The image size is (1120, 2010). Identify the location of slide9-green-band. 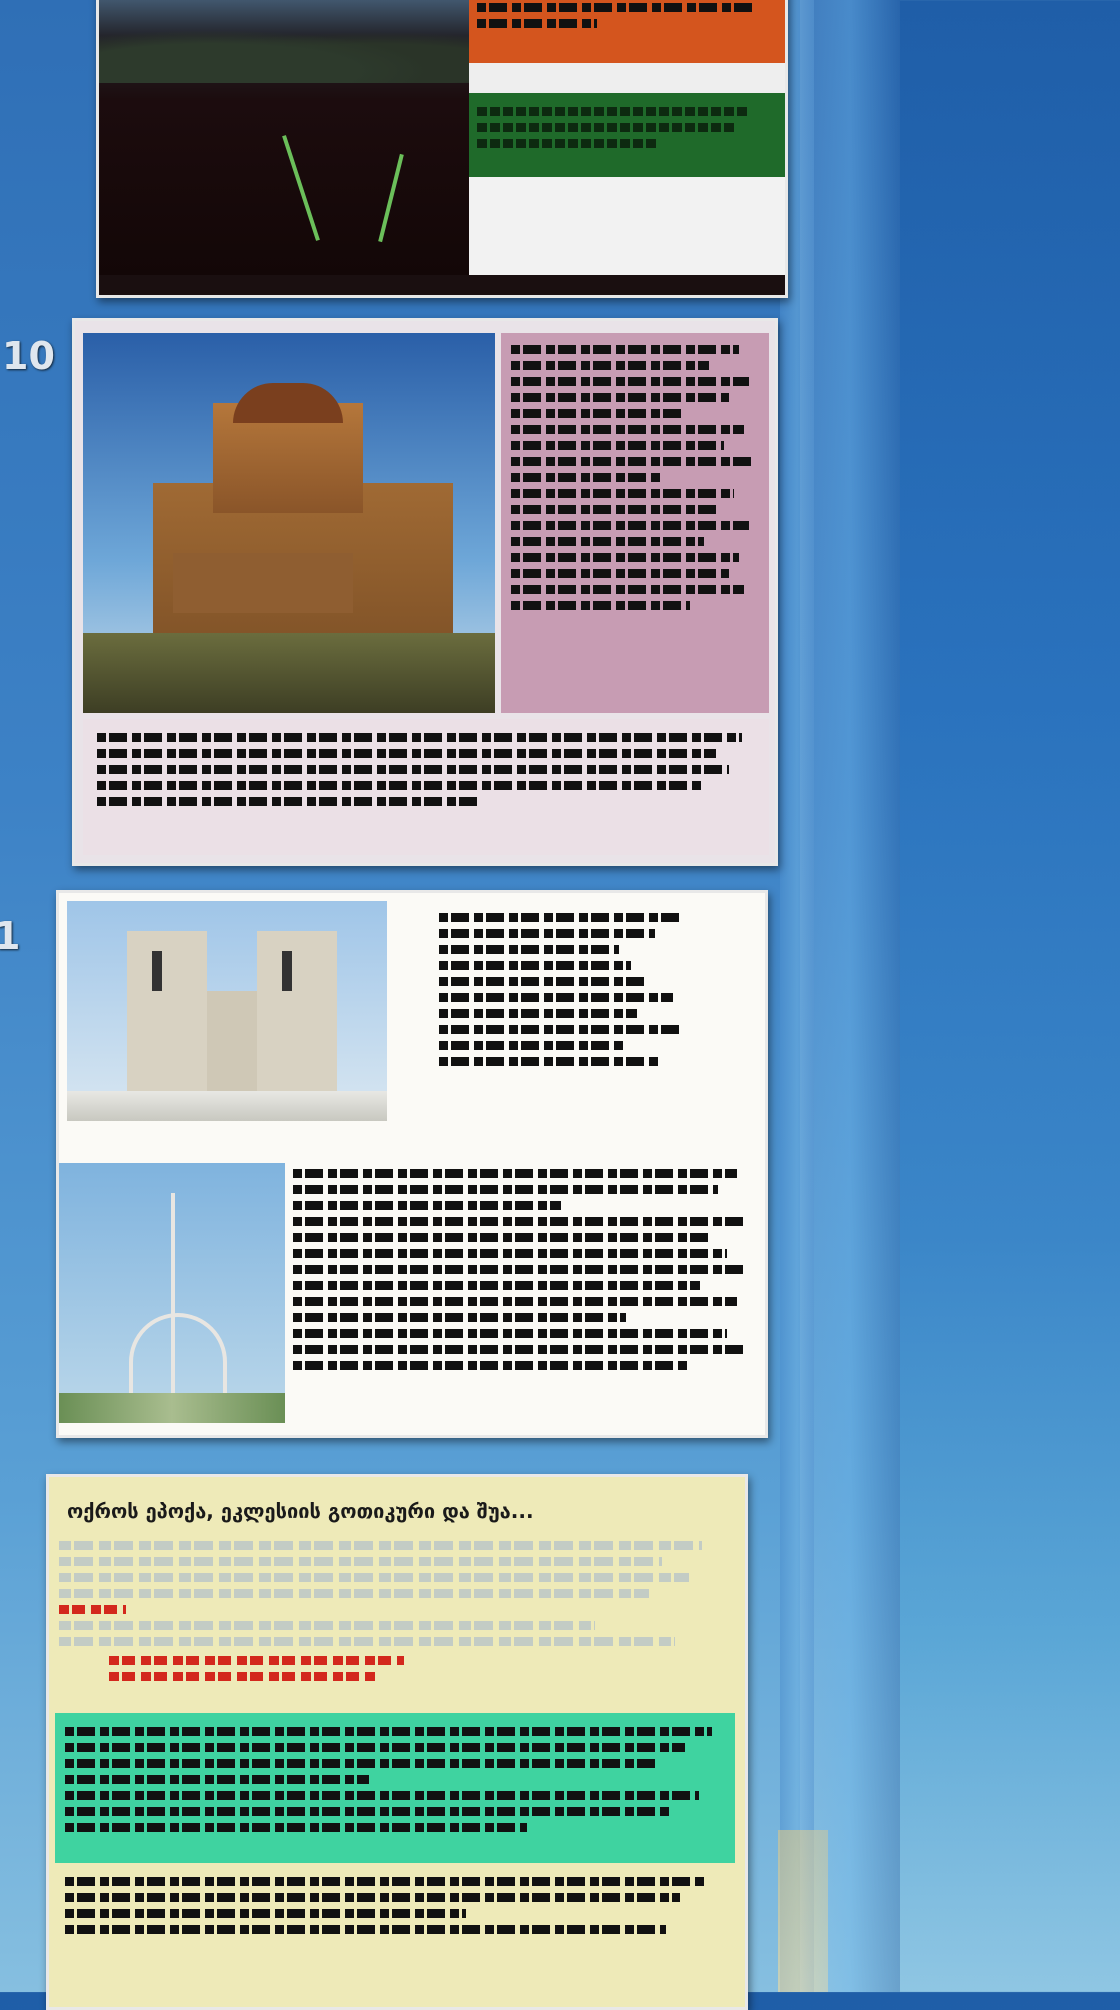
(627, 135).